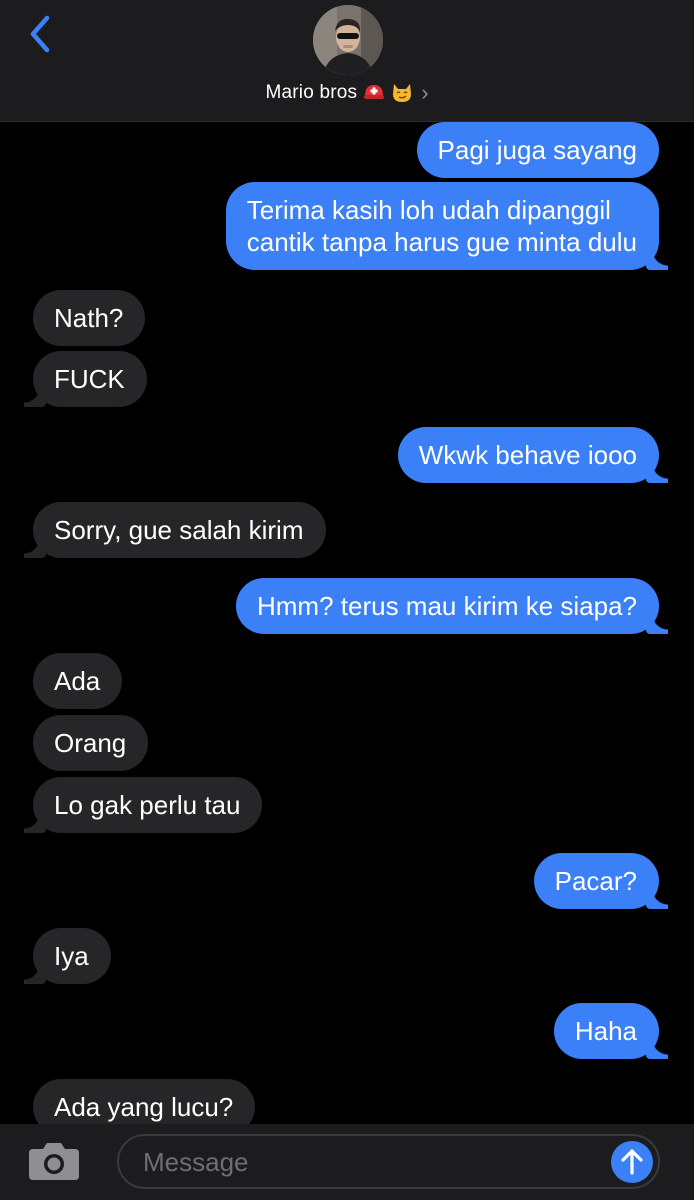 The width and height of the screenshot is (694, 1200). Describe the element at coordinates (452, 606) in the screenshot. I see `outgoing-message: Hmm? terus mau kirim ke siapa?` at that location.